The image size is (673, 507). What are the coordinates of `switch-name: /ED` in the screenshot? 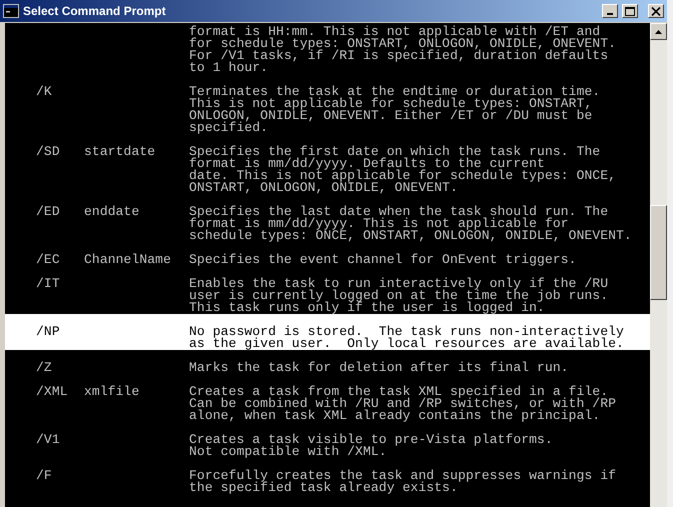 It's located at (48, 211).